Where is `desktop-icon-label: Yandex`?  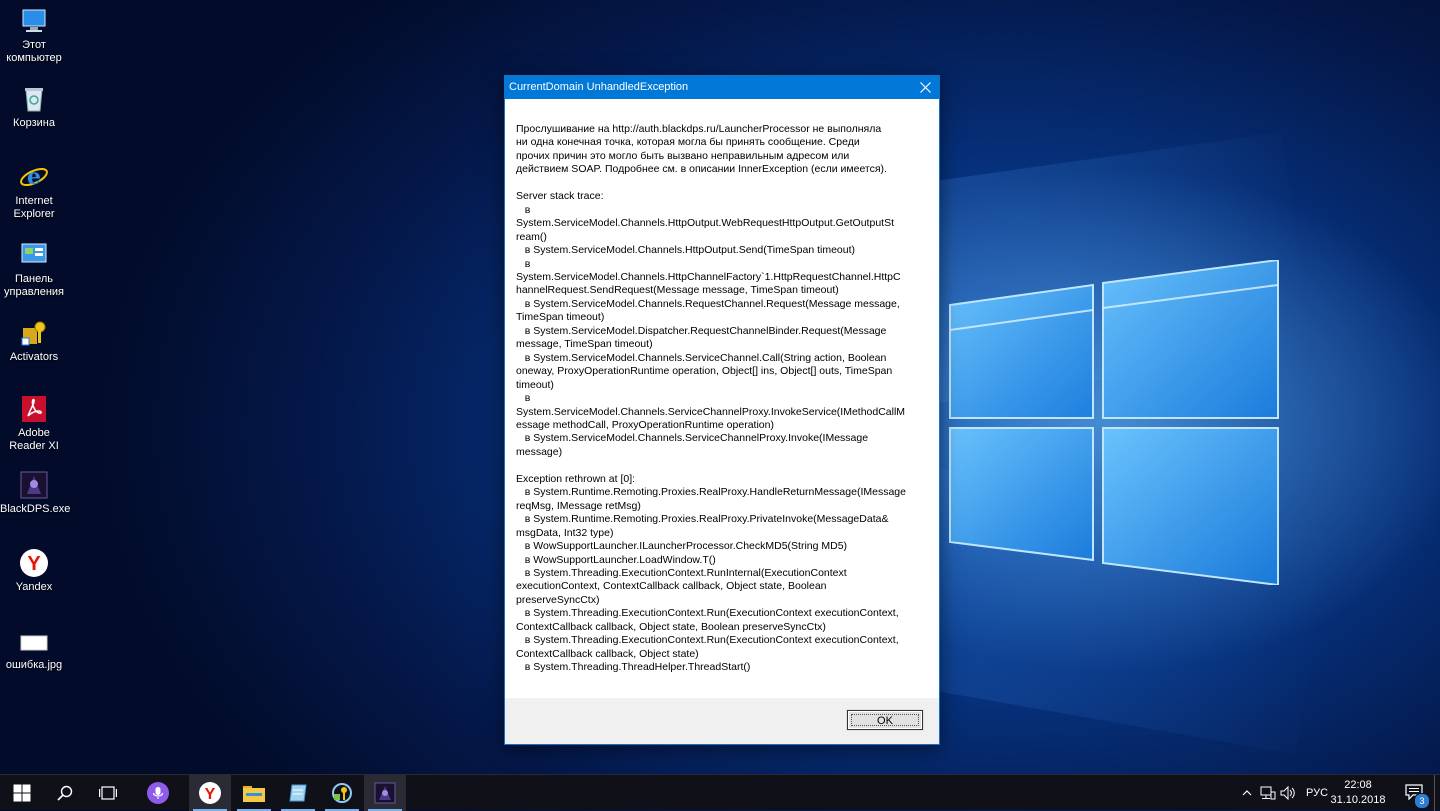 desktop-icon-label: Yandex is located at coordinates (34, 587).